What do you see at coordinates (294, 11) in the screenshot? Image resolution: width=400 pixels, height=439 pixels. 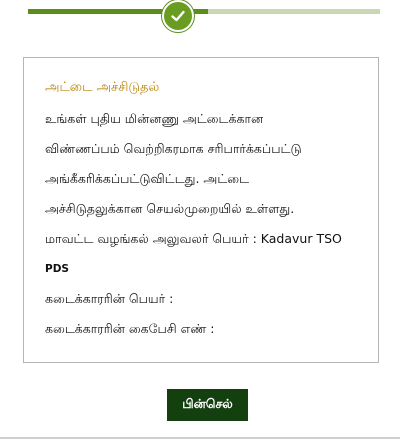 I see `progress-line-remaining` at bounding box center [294, 11].